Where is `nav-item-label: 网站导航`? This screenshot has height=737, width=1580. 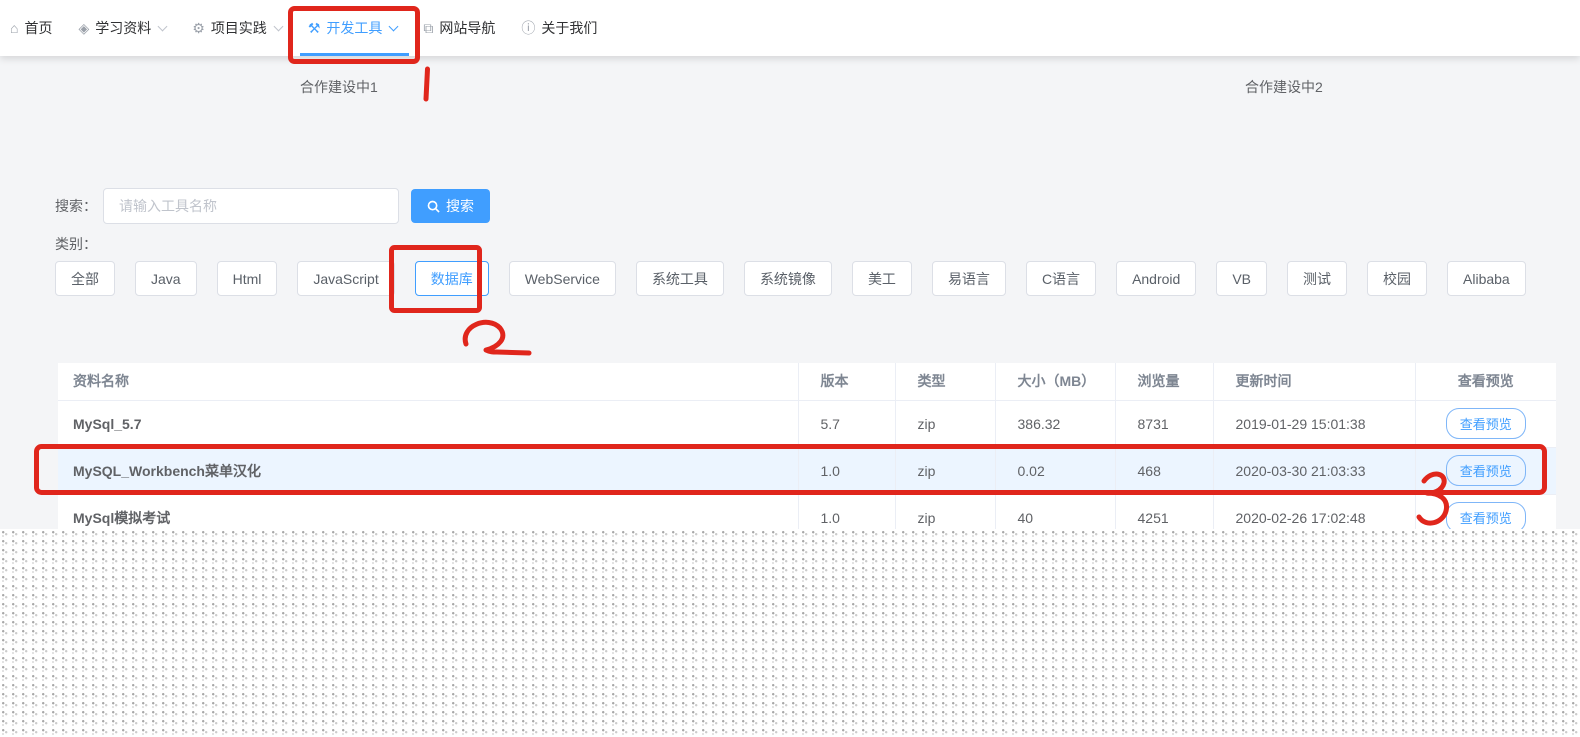 nav-item-label: 网站导航 is located at coordinates (467, 28).